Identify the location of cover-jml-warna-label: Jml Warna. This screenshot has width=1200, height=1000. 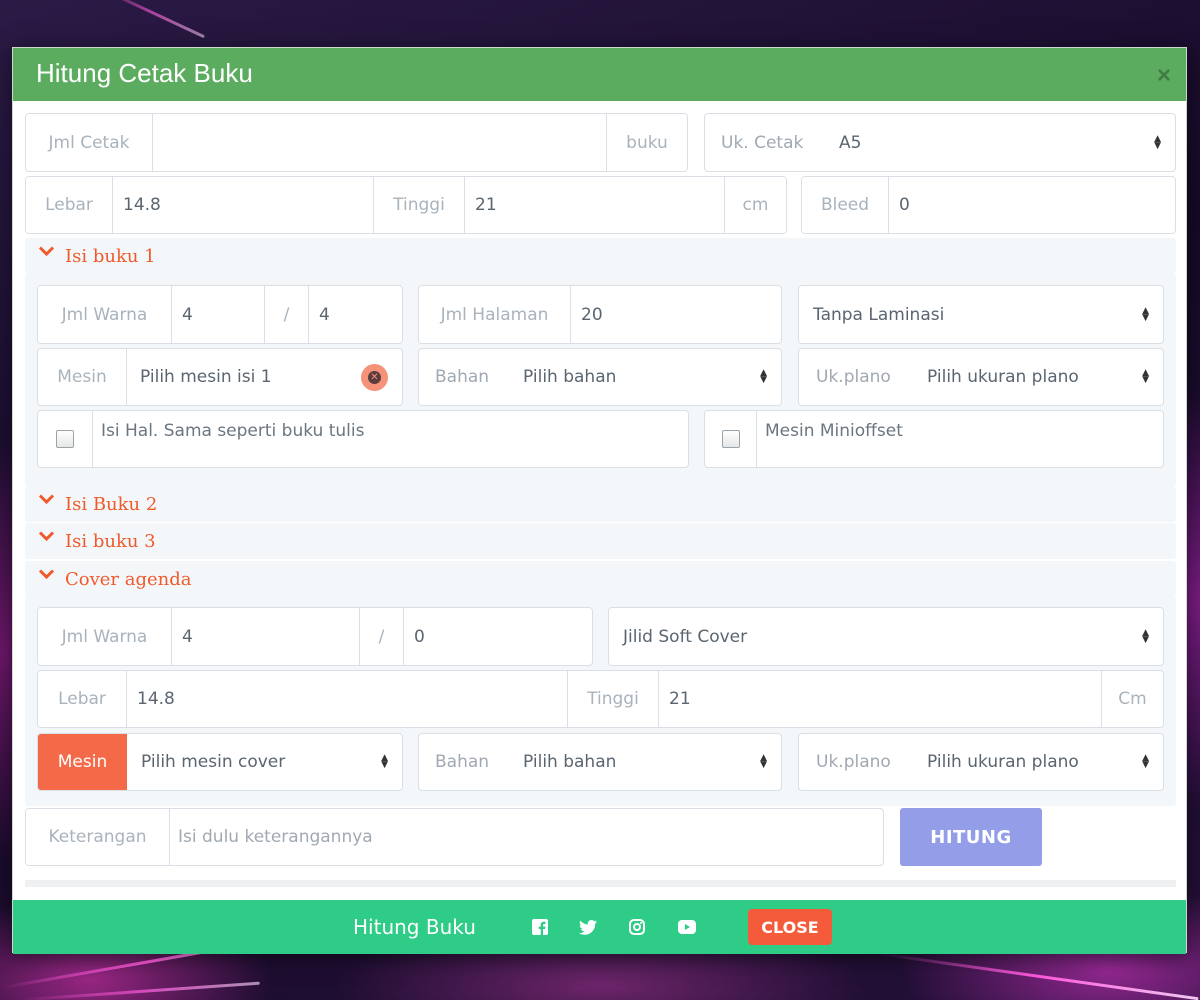
(105, 636).